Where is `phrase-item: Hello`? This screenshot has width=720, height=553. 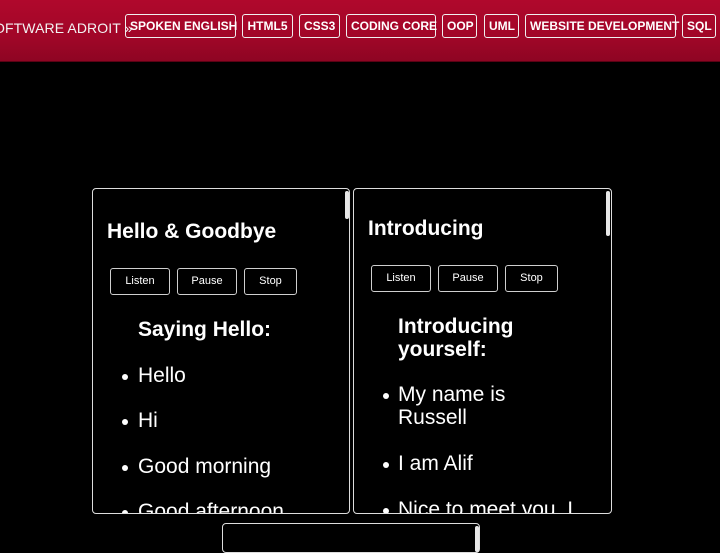 phrase-item: Hello is located at coordinates (162, 375).